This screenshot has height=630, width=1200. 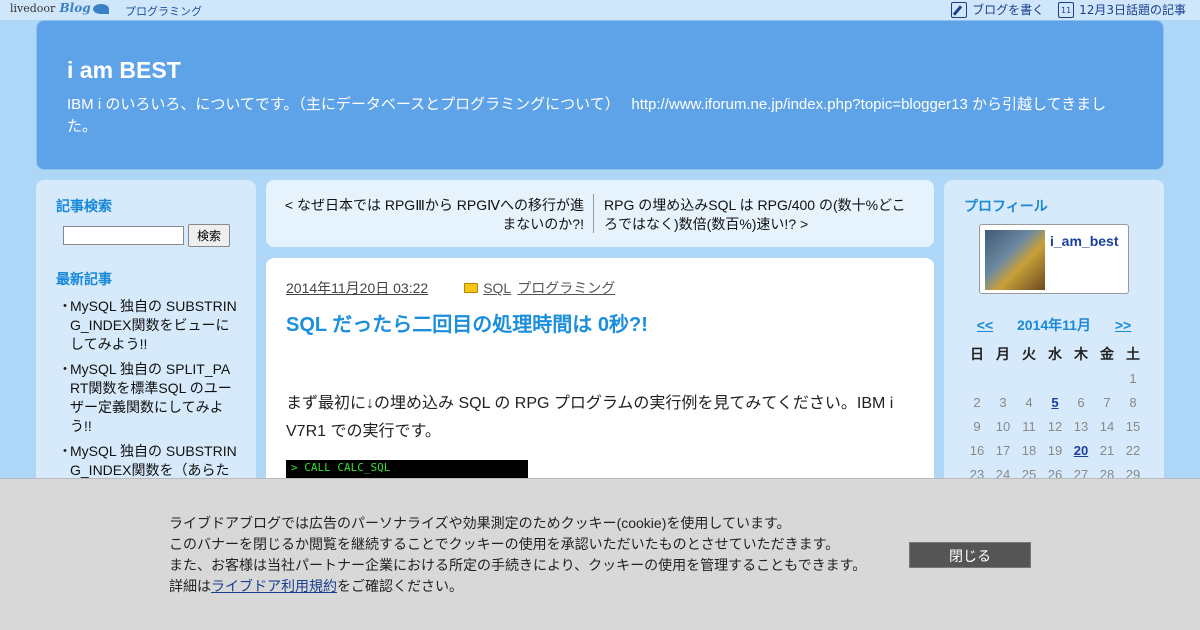 What do you see at coordinates (1133, 450) in the screenshot?
I see `calendar-day: 22` at bounding box center [1133, 450].